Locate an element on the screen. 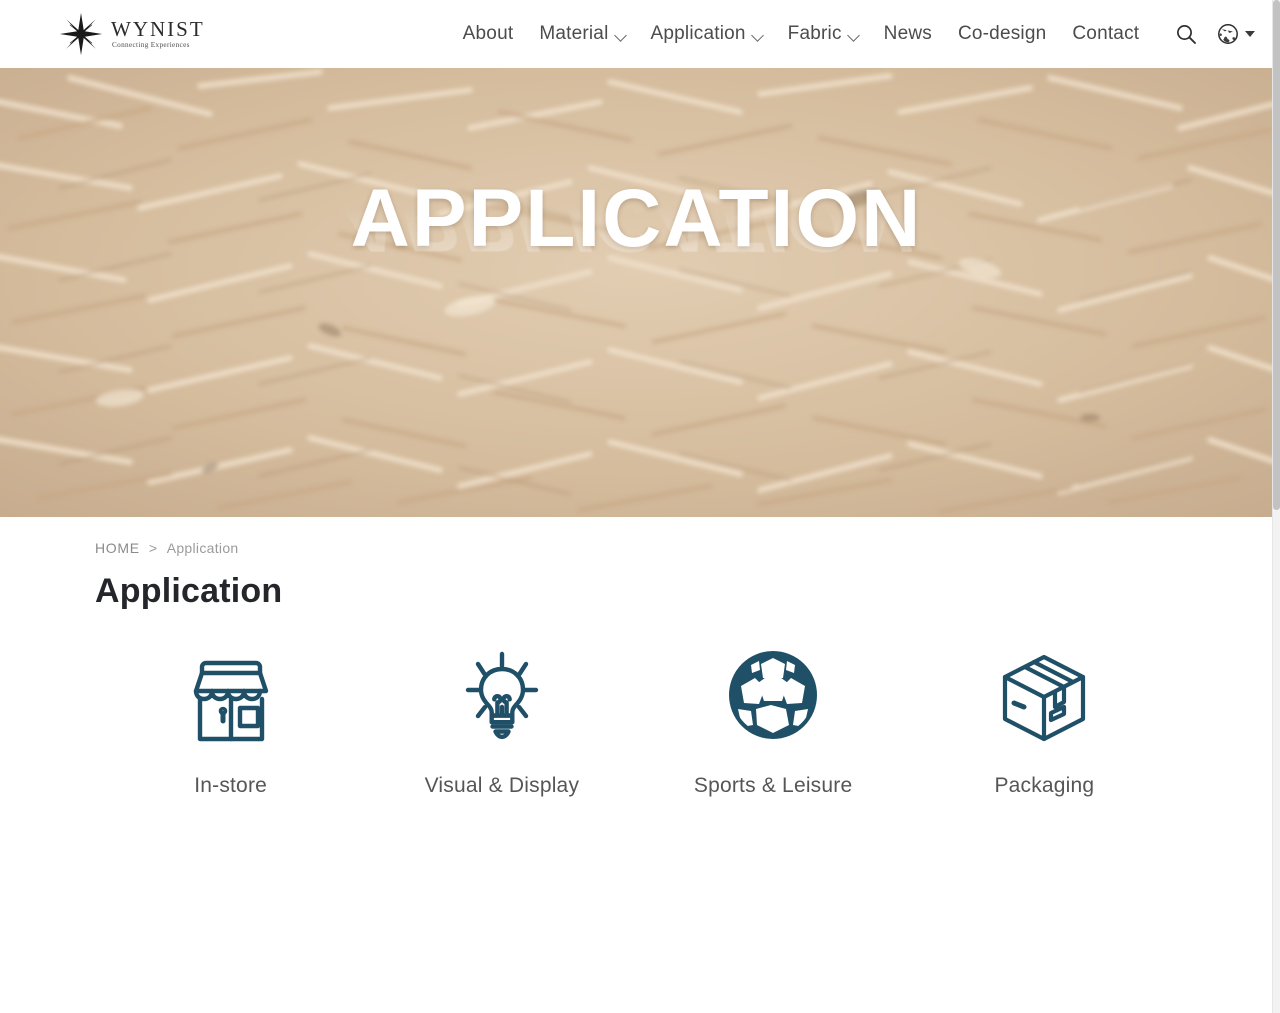 Image resolution: width=1280 pixels, height=1013 pixels. nav-item-about: About is located at coordinates (488, 34).